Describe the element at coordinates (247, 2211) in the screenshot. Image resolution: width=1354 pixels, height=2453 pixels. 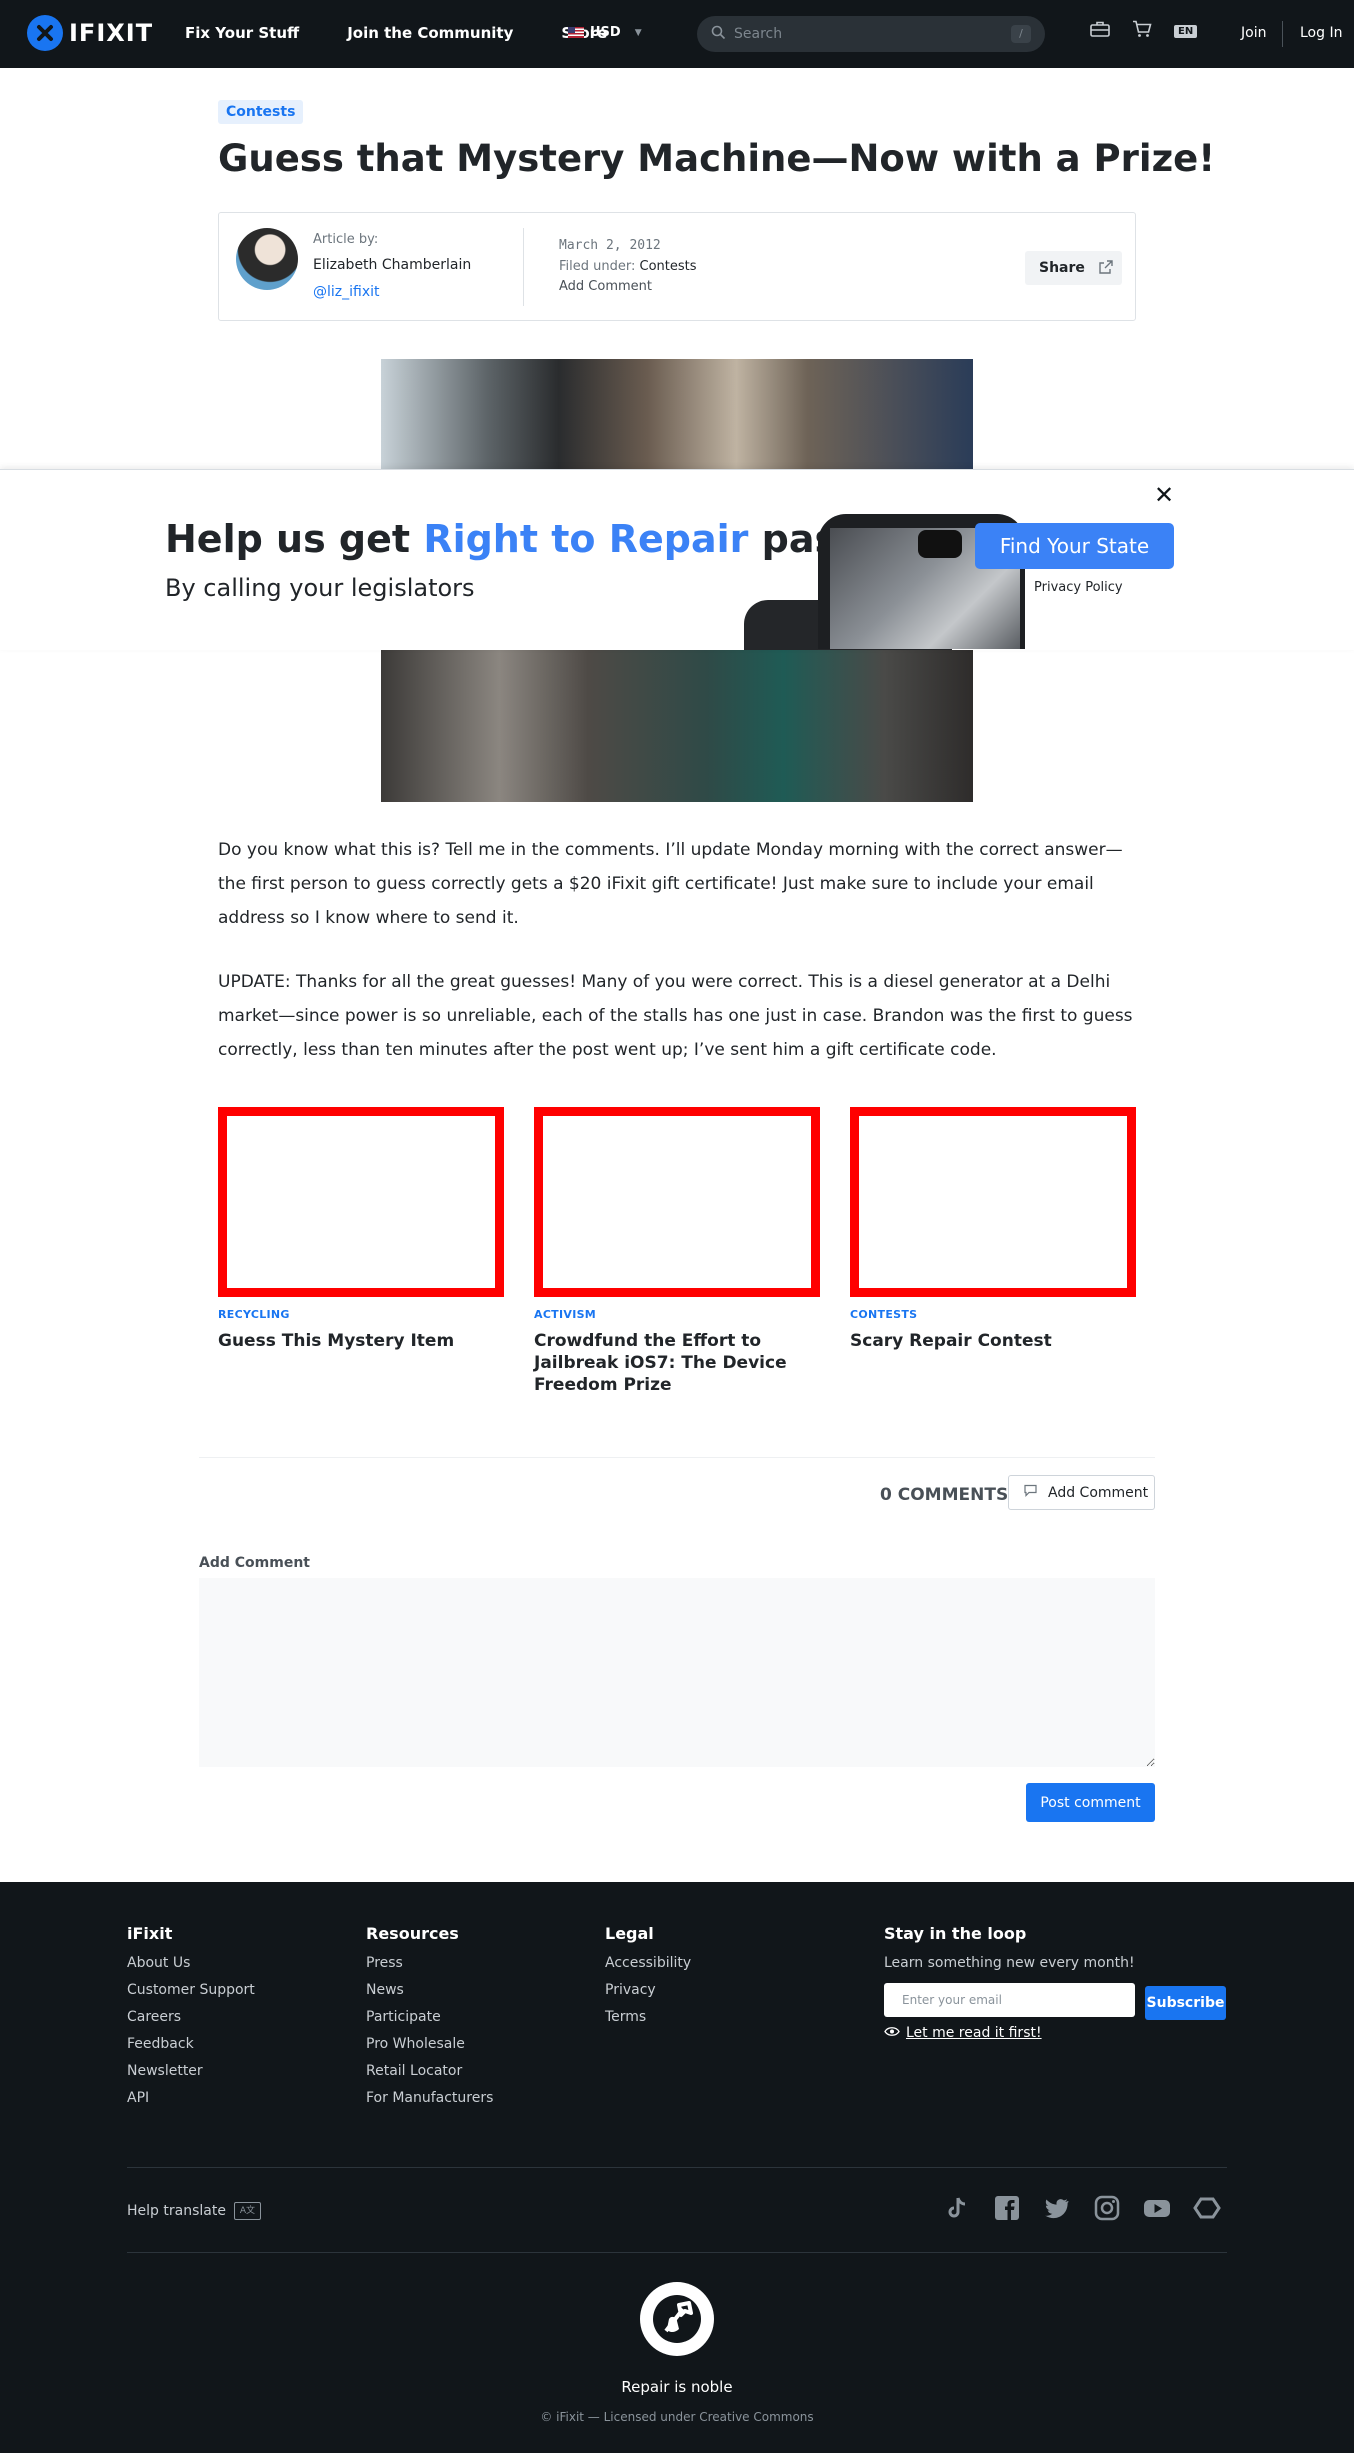
I see `translate-icon: A文` at that location.